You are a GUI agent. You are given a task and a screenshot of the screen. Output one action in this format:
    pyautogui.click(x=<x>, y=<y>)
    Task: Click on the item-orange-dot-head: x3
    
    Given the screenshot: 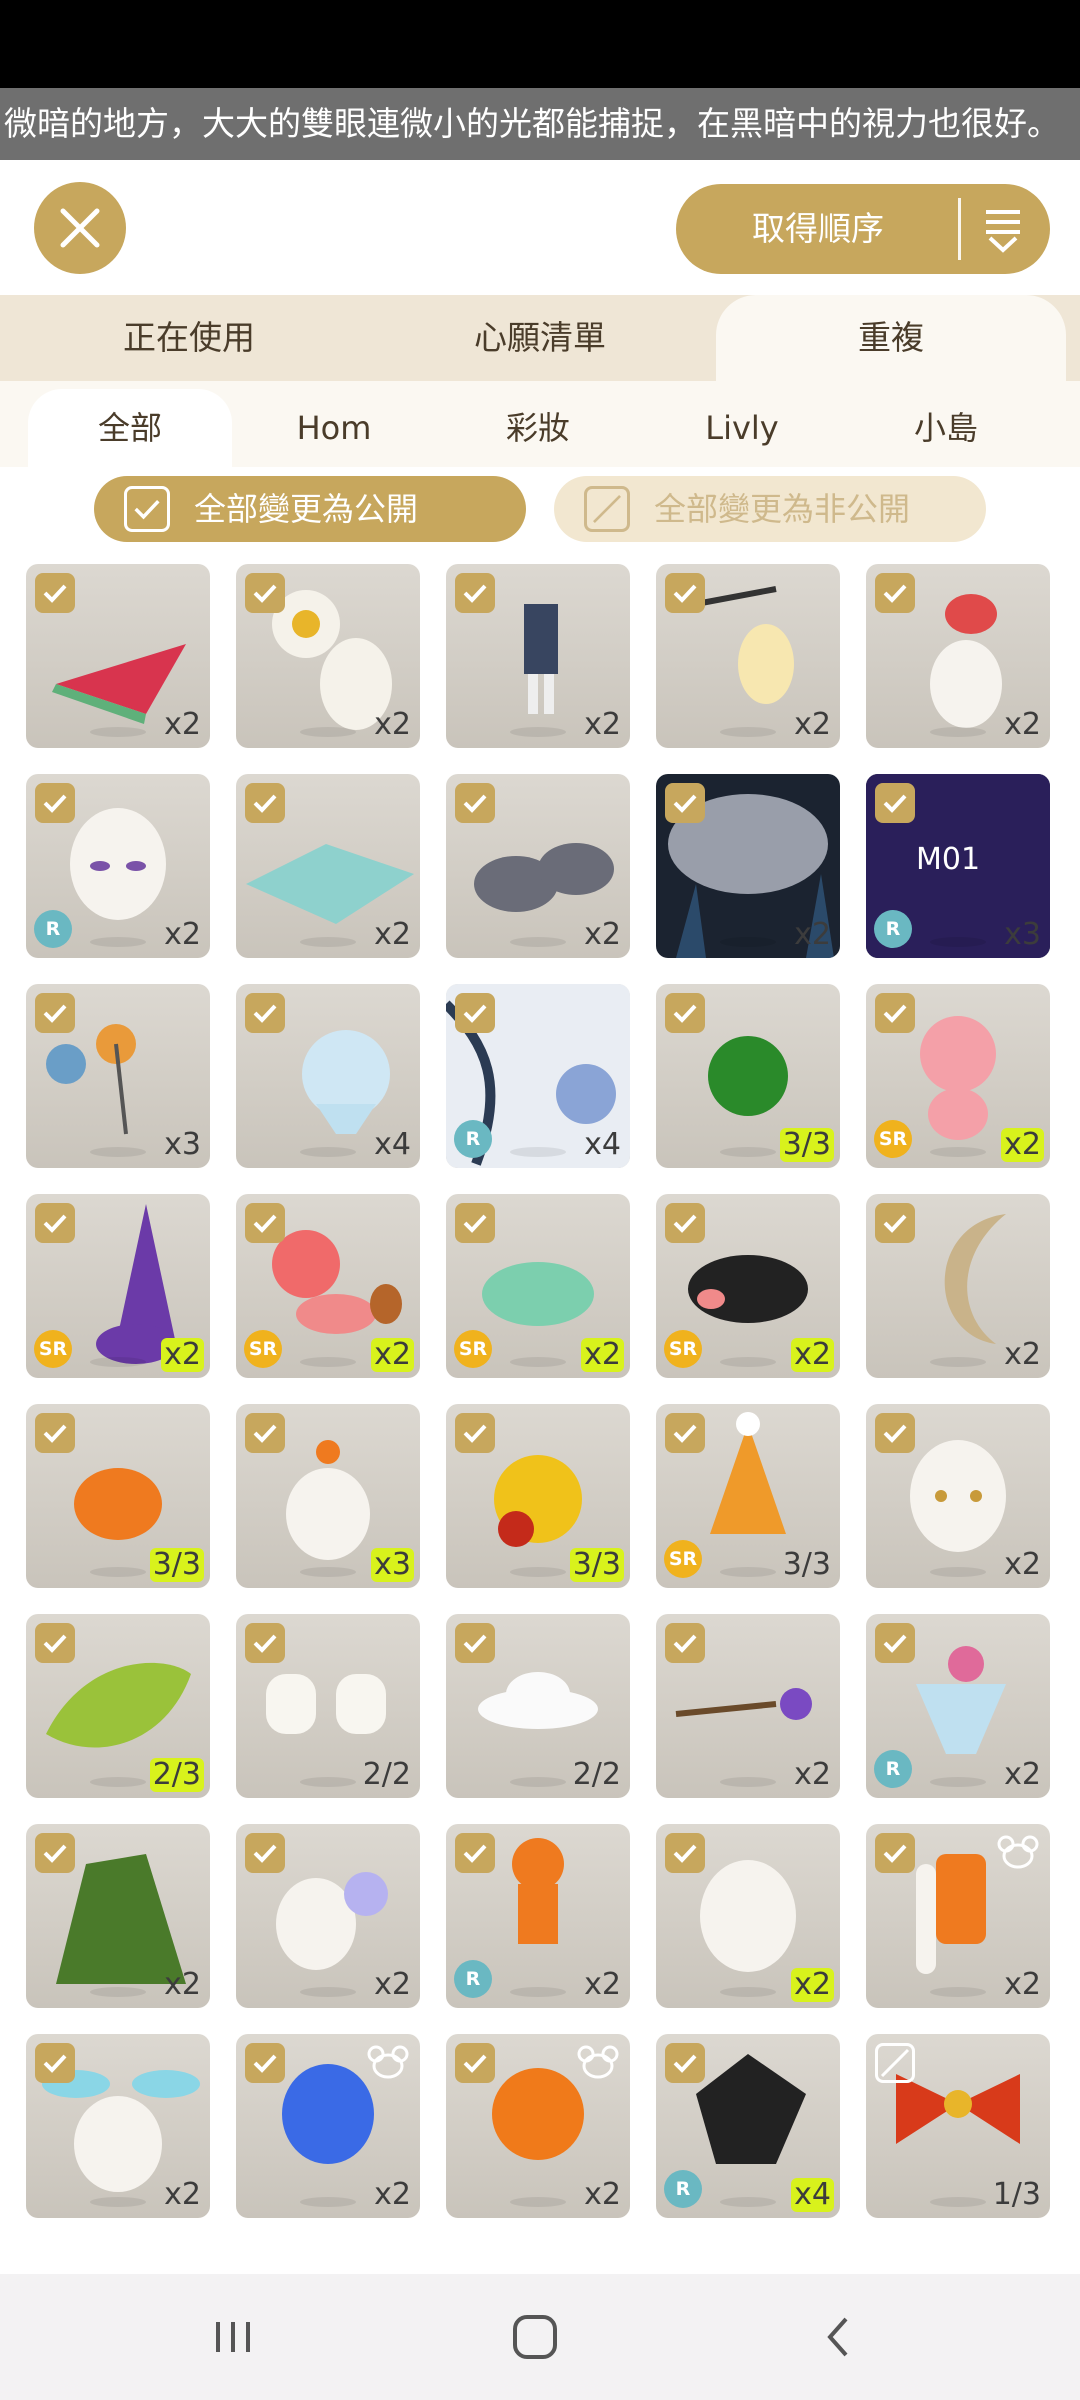 What is the action you would take?
    pyautogui.click(x=328, y=1496)
    